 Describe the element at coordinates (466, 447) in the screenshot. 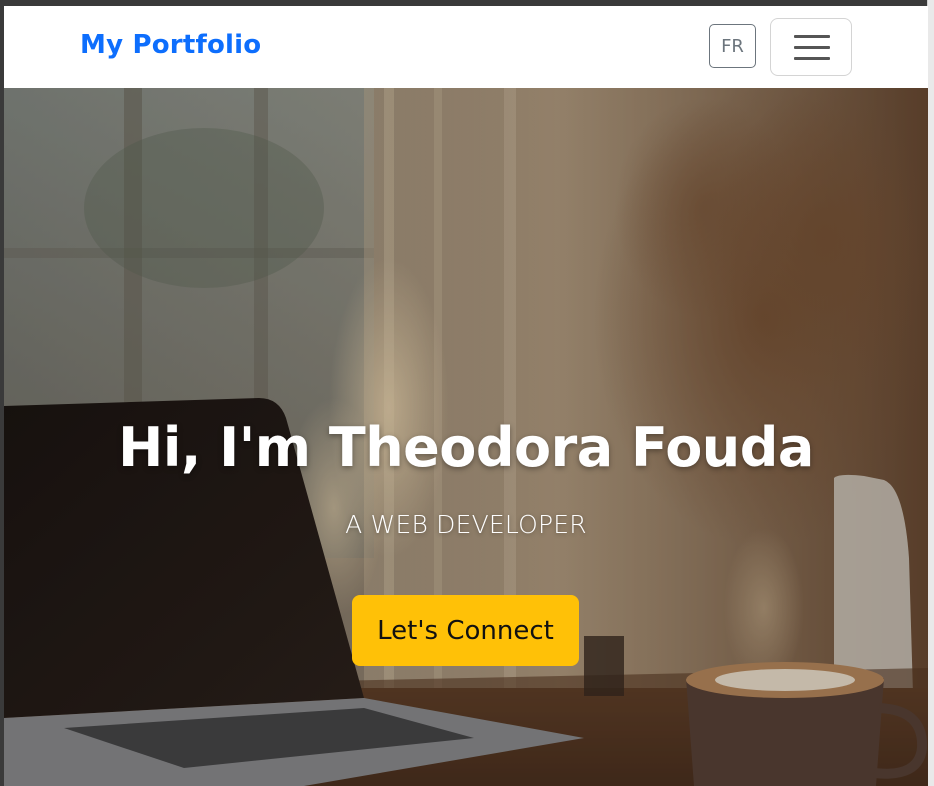

I see `hero-title: Hi, I'm Theodora Fouda` at that location.